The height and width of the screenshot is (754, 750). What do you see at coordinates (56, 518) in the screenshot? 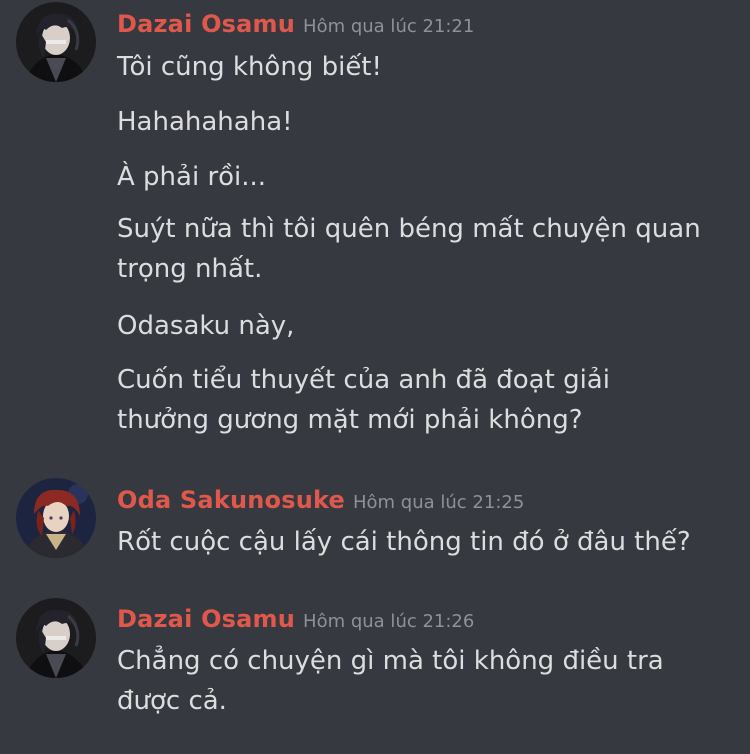
I see `oda-avatar-icon` at bounding box center [56, 518].